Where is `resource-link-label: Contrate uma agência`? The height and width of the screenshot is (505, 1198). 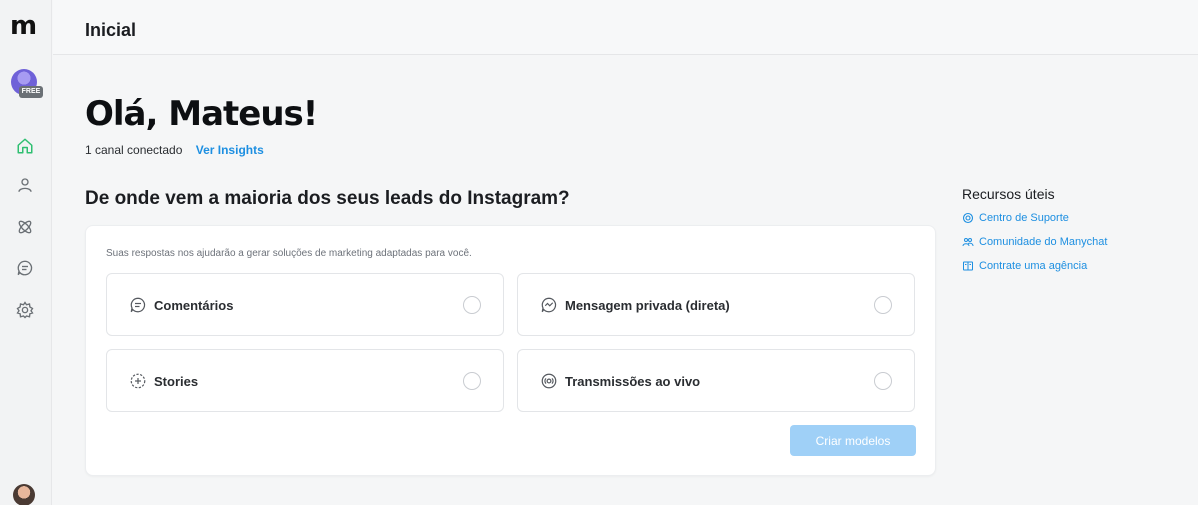 resource-link-label: Contrate uma agência is located at coordinates (1033, 266).